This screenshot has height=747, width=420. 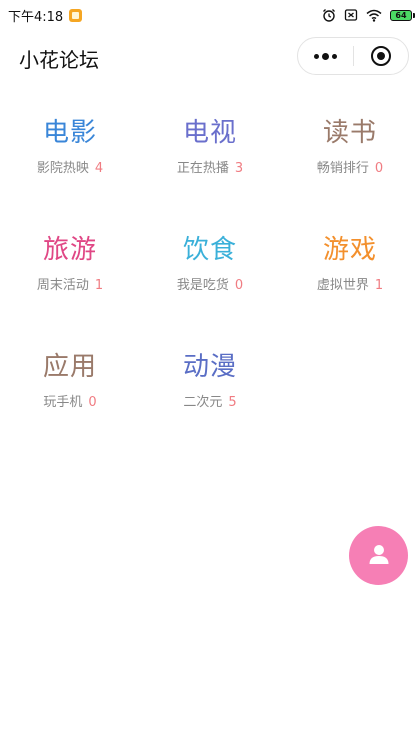 I want to click on category-item-books: 读书 畅销排行 0, so click(x=350, y=139).